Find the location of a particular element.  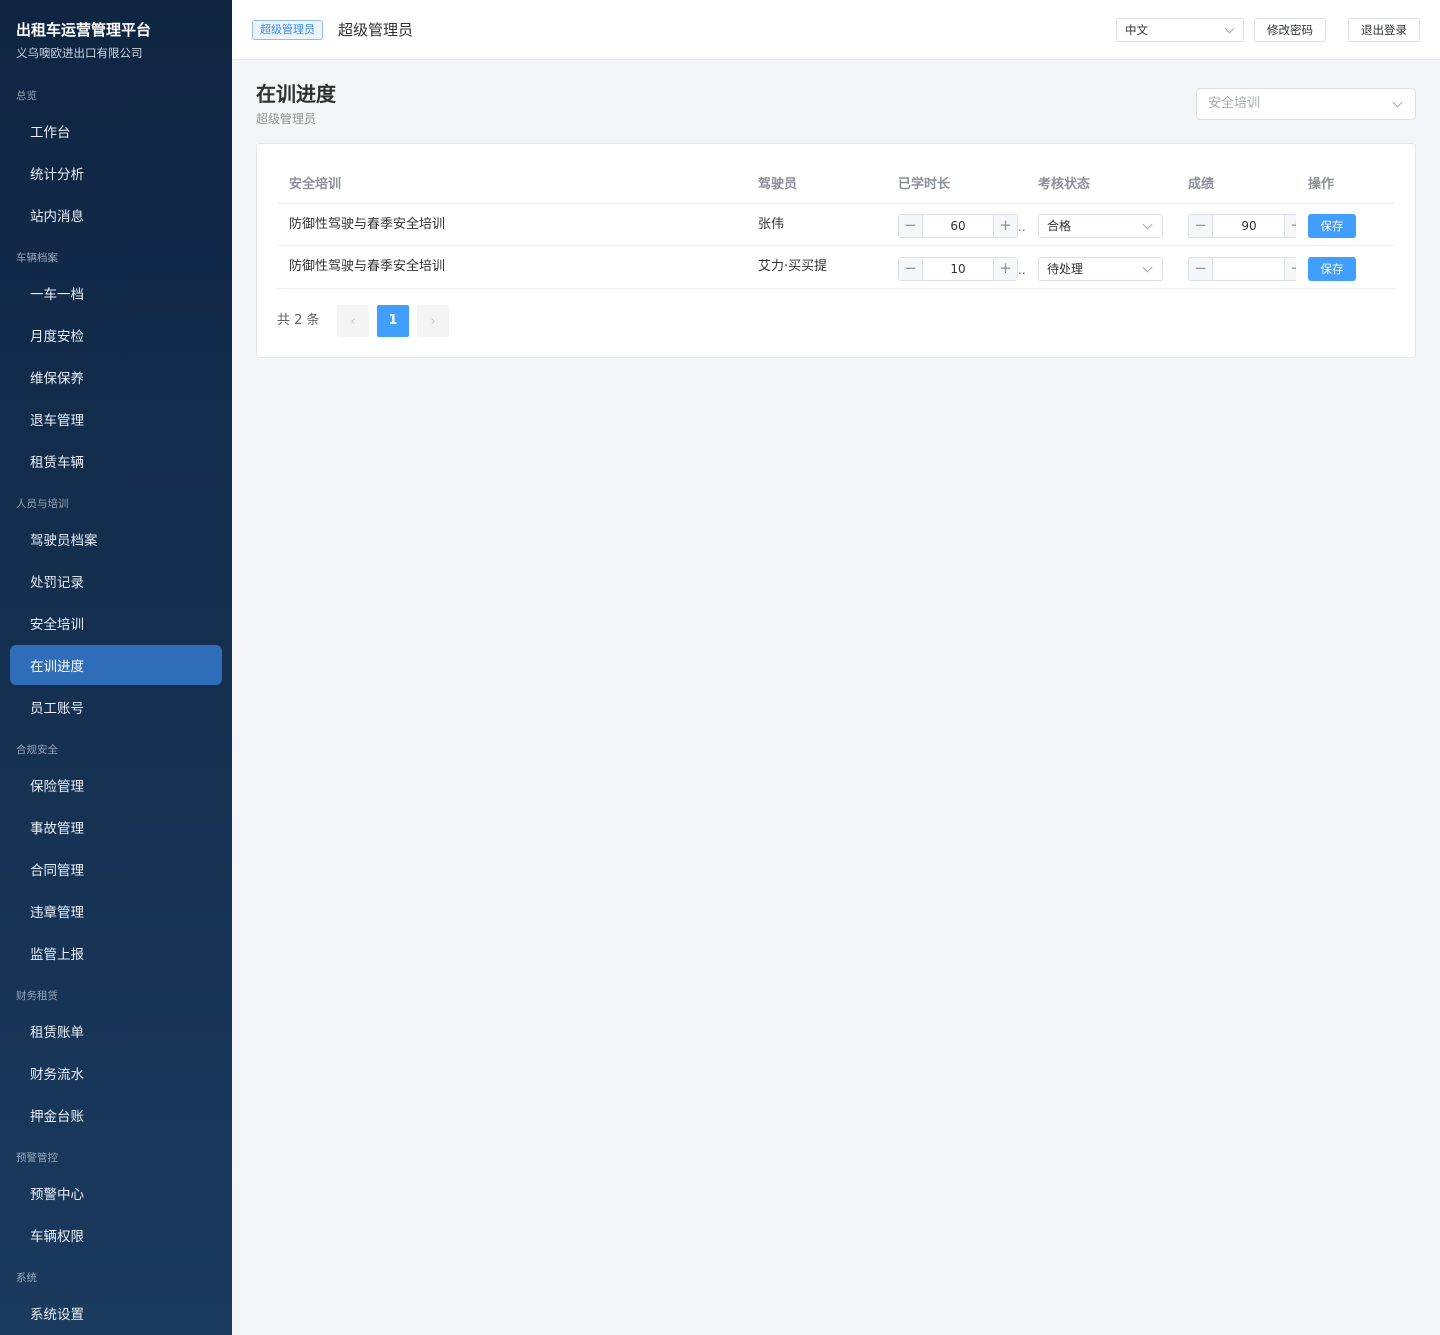

language-value: 中文 is located at coordinates (1136, 30).